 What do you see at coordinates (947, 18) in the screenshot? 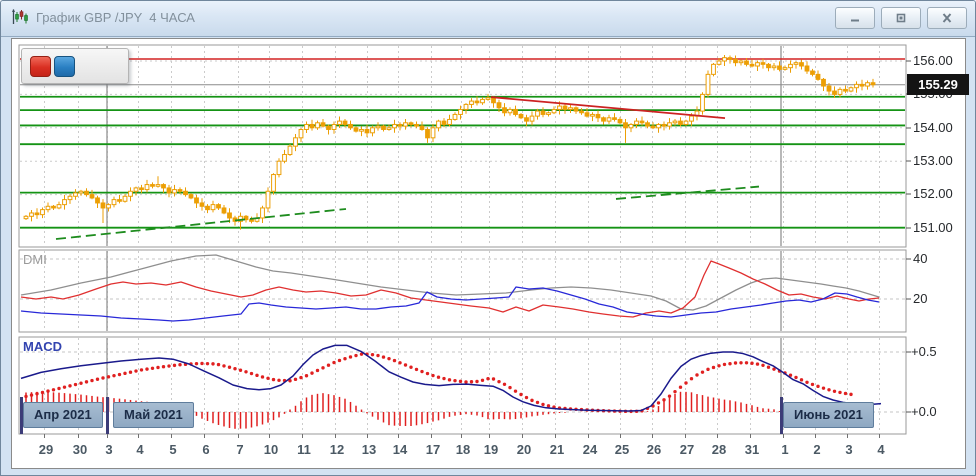
I see `close-button` at bounding box center [947, 18].